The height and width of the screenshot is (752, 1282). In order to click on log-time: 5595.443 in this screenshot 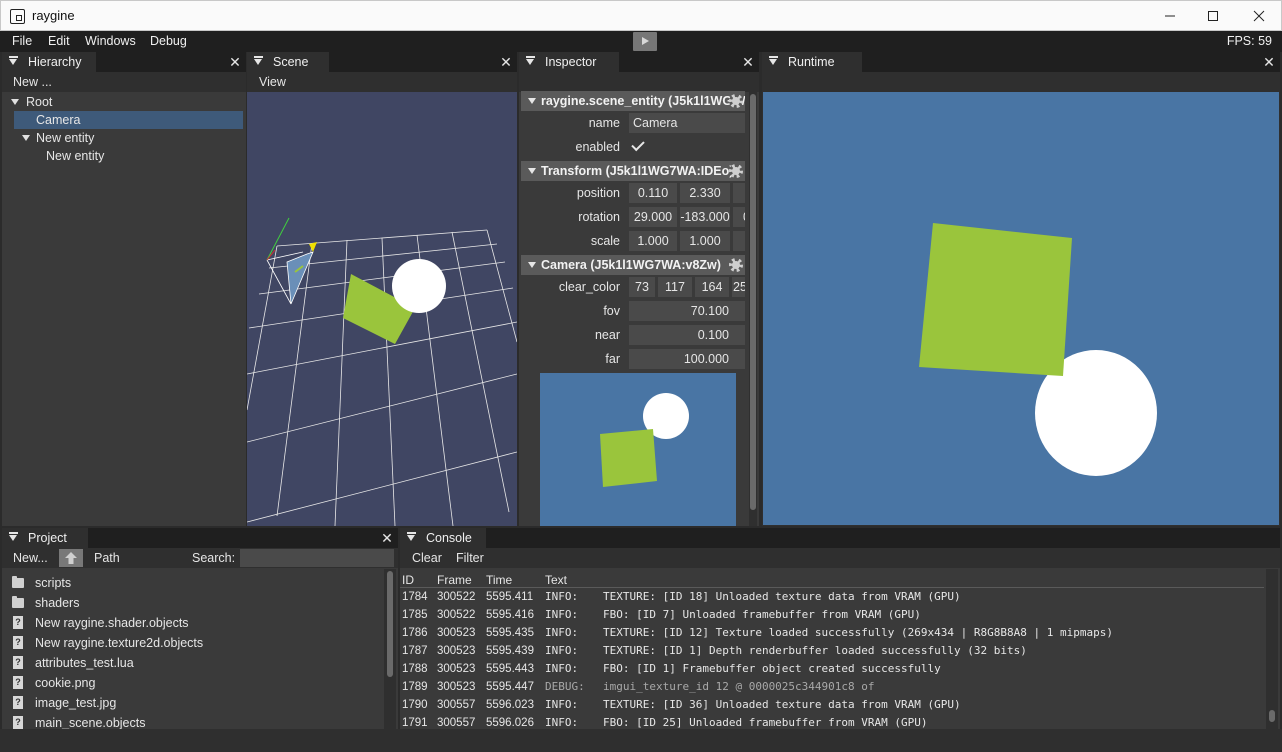, I will do `click(510, 669)`.